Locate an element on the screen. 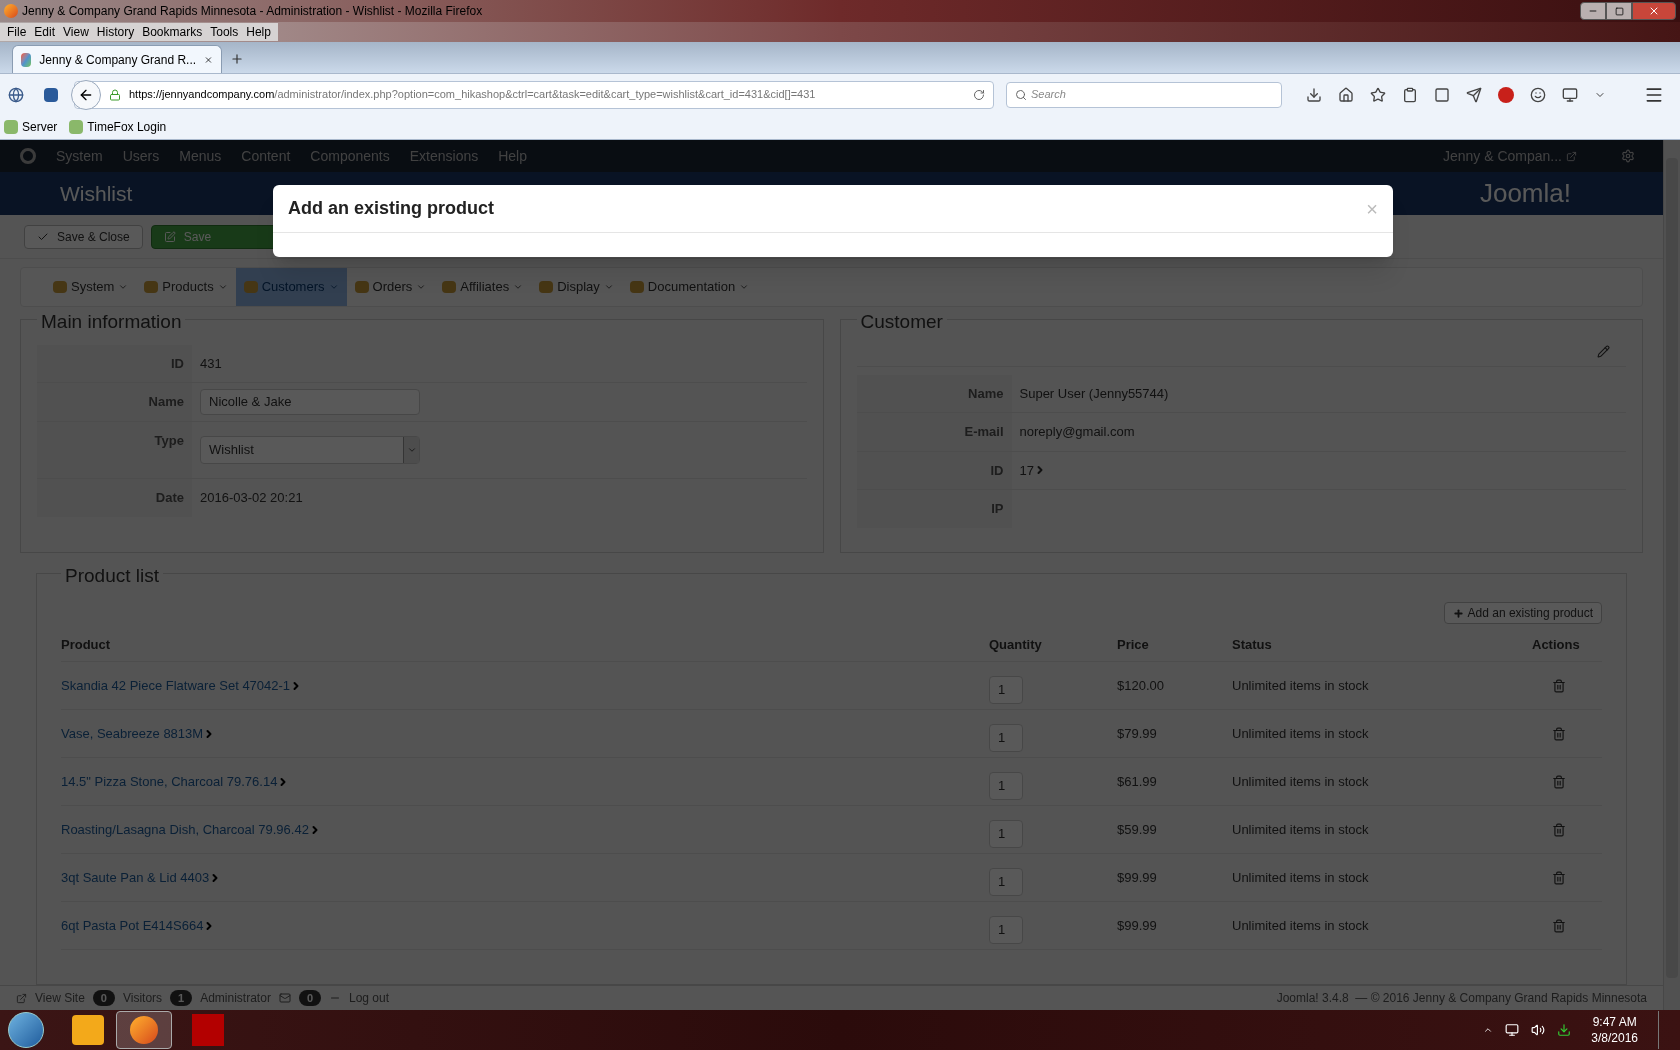 The image size is (1680, 1050). close-button is located at coordinates (1654, 11).